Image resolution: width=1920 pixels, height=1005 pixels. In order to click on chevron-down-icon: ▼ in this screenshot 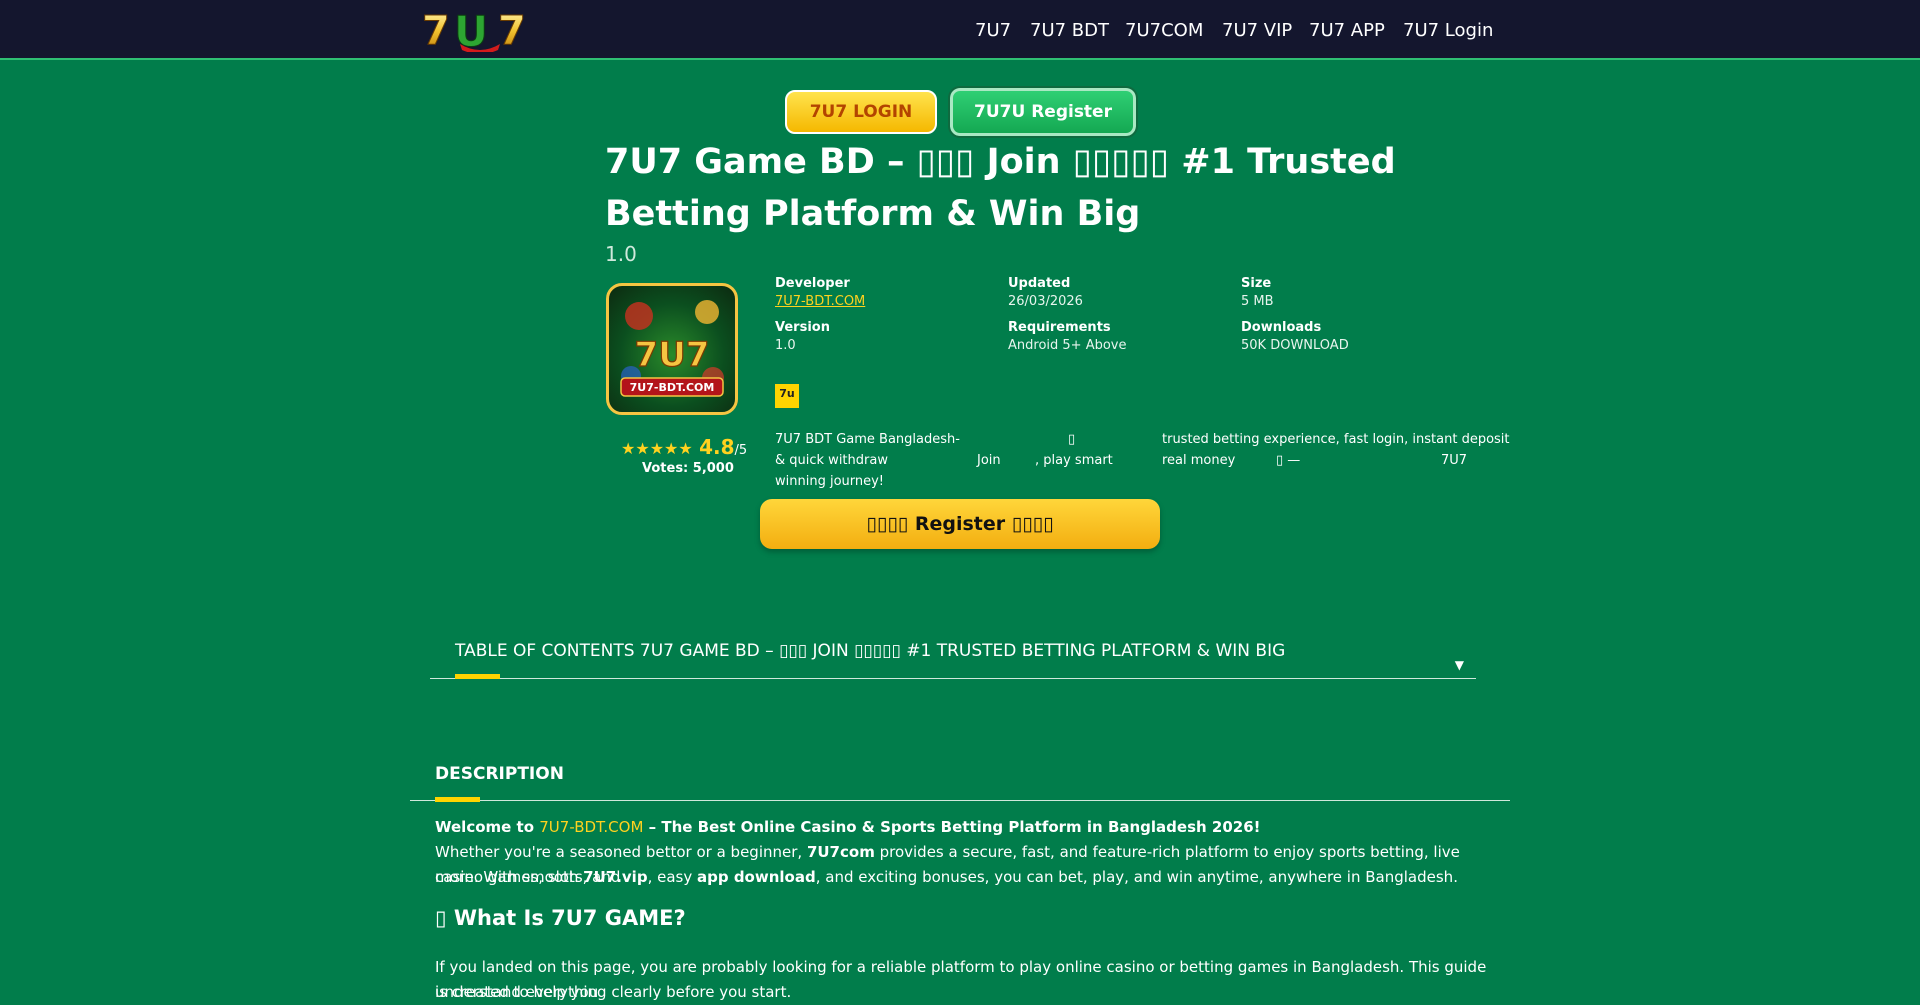, I will do `click(1459, 665)`.